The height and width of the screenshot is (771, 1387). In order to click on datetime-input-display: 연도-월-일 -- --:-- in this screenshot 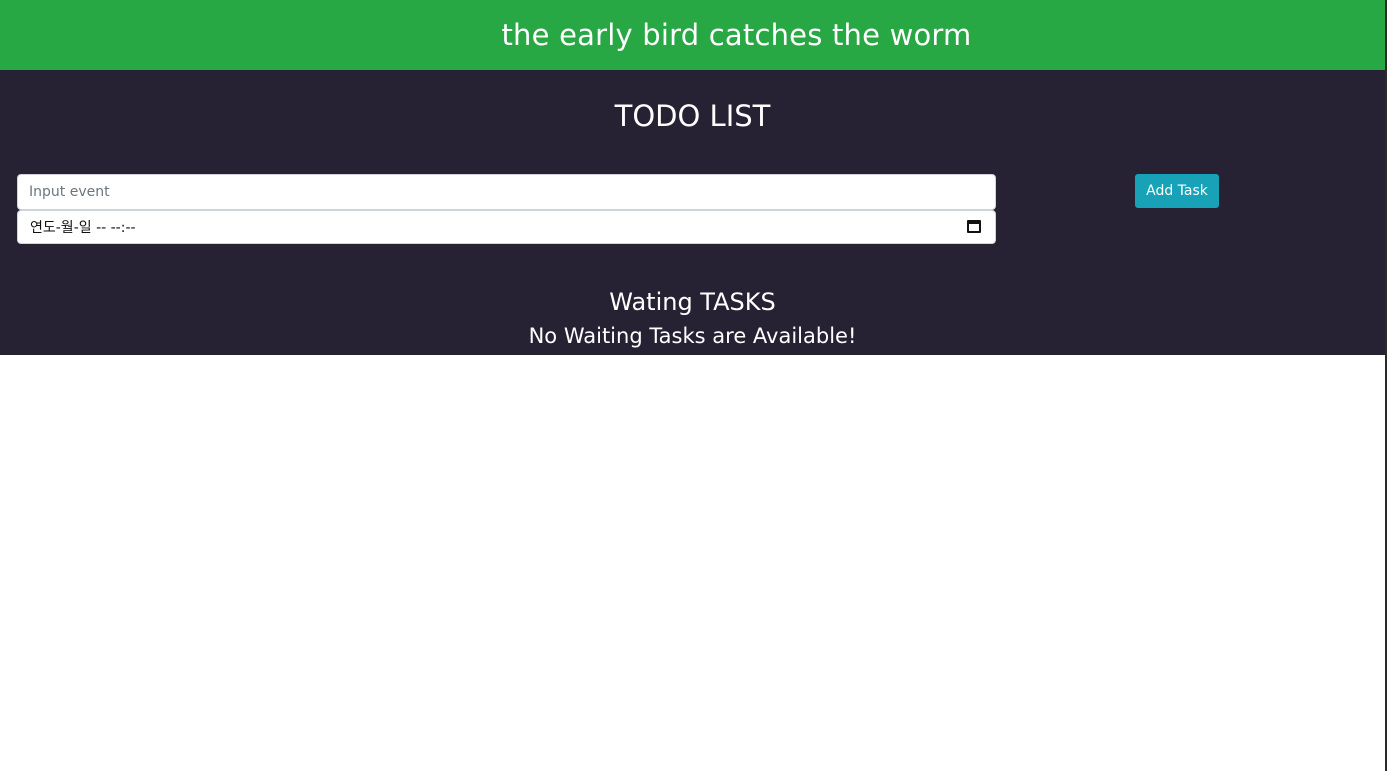, I will do `click(83, 228)`.